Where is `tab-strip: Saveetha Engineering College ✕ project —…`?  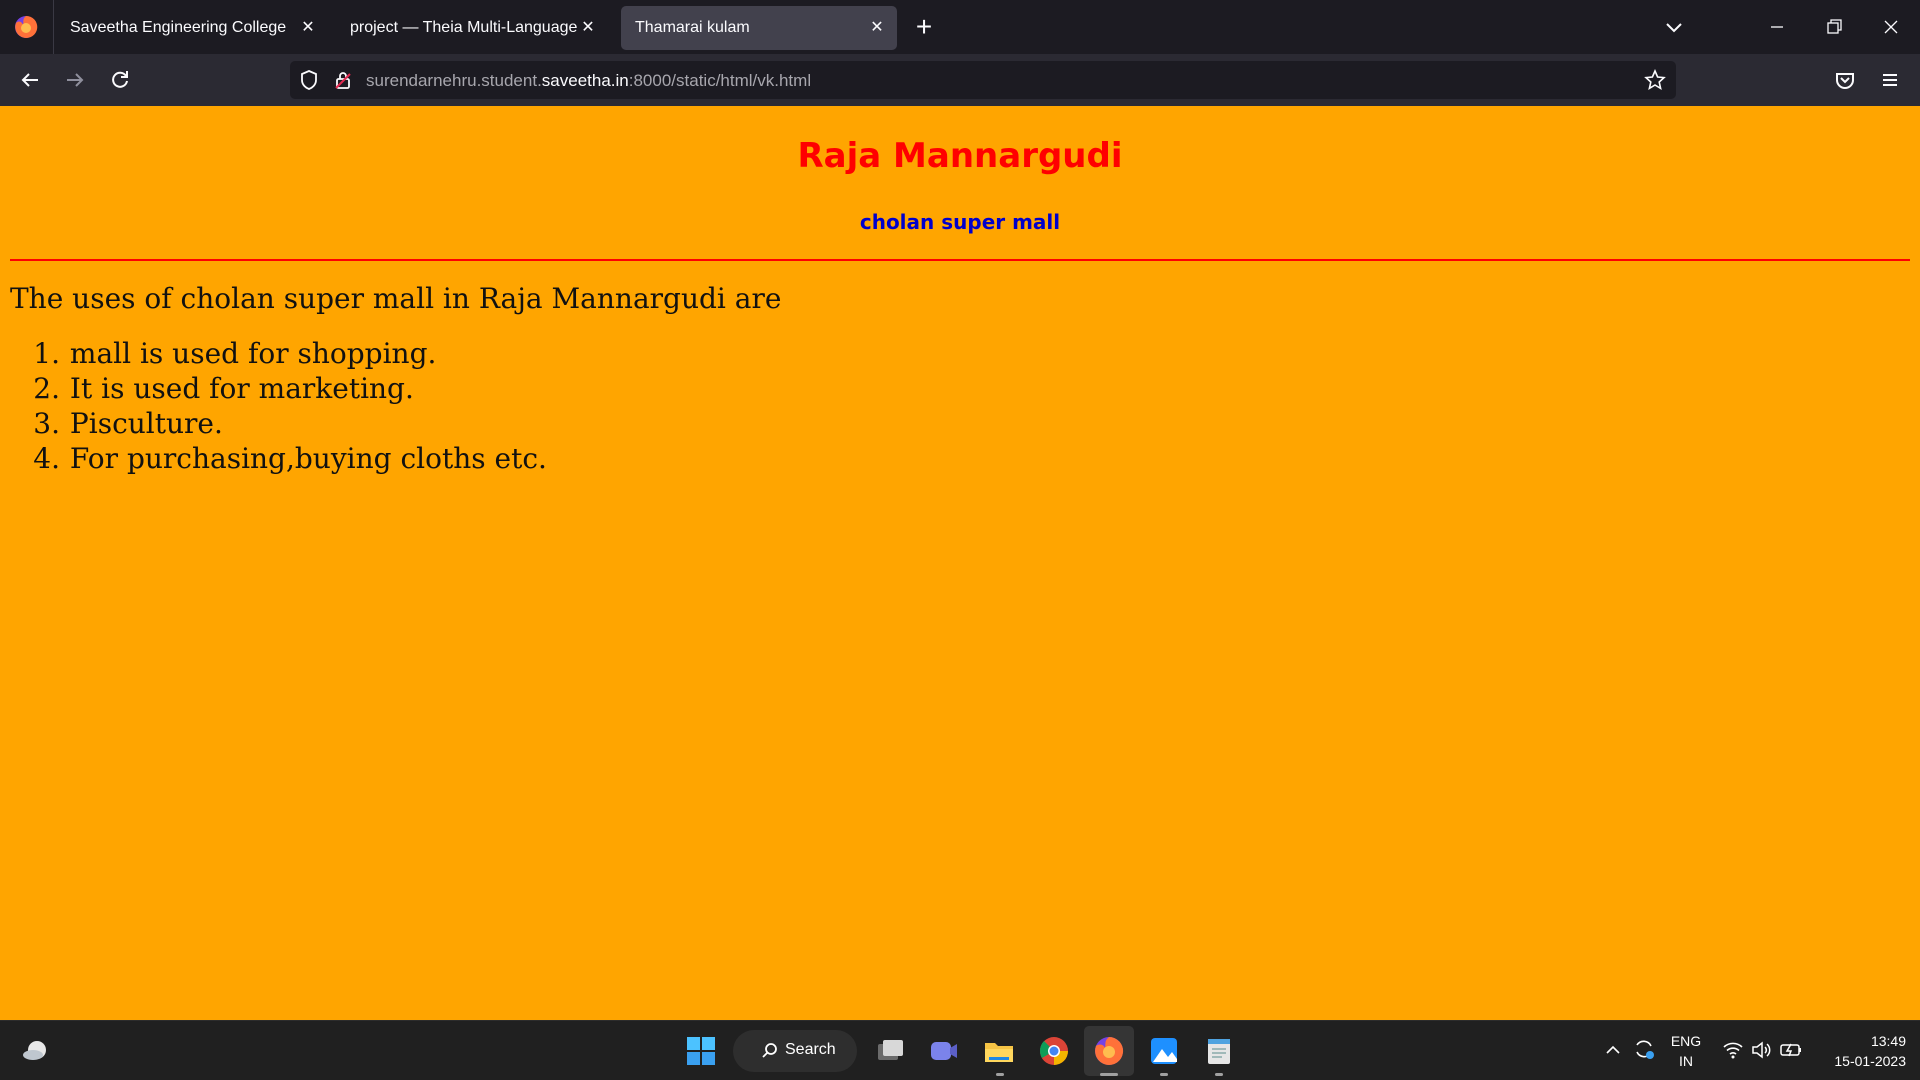
tab-strip: Saveetha Engineering College ✕ project —… is located at coordinates (960, 27).